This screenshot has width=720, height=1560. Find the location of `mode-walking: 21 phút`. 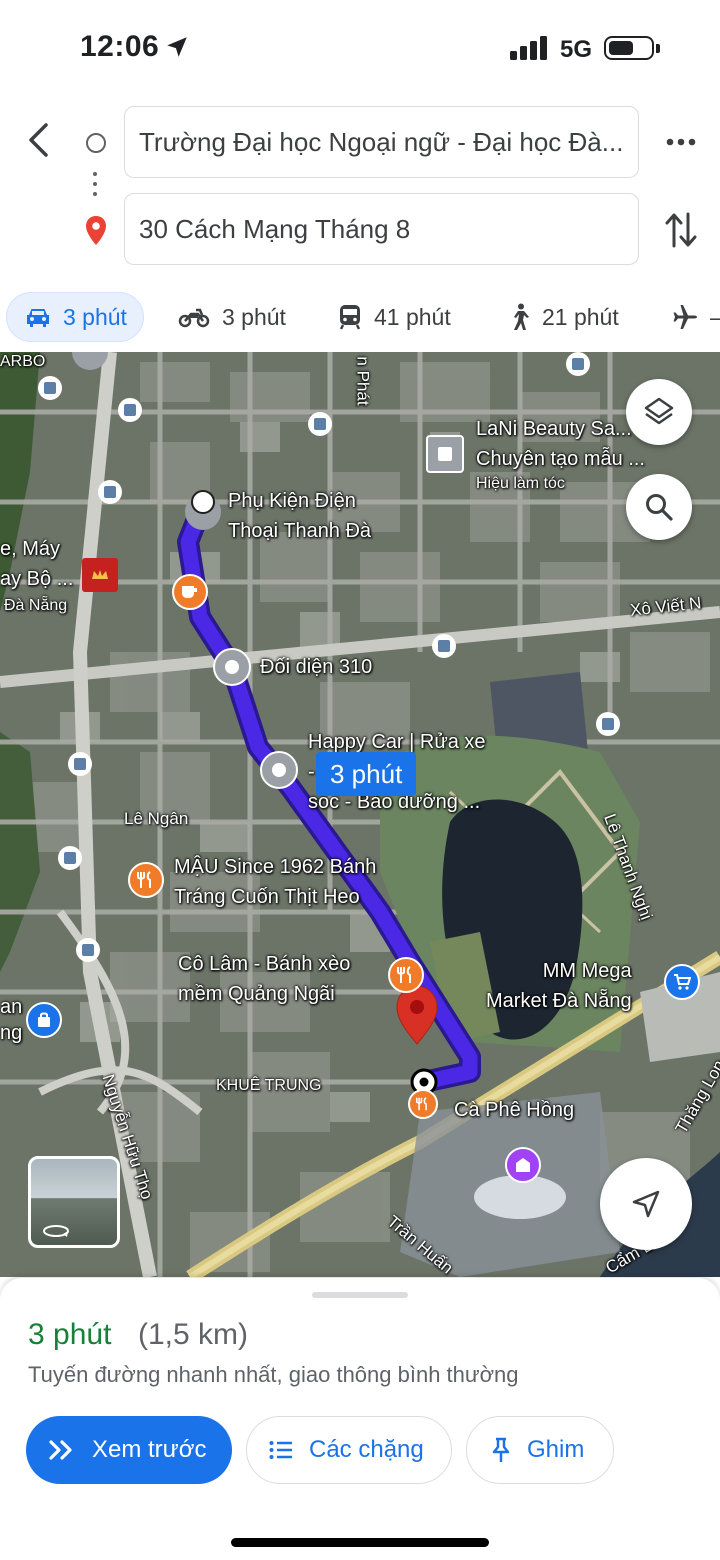

mode-walking: 21 phút is located at coordinates (563, 317).